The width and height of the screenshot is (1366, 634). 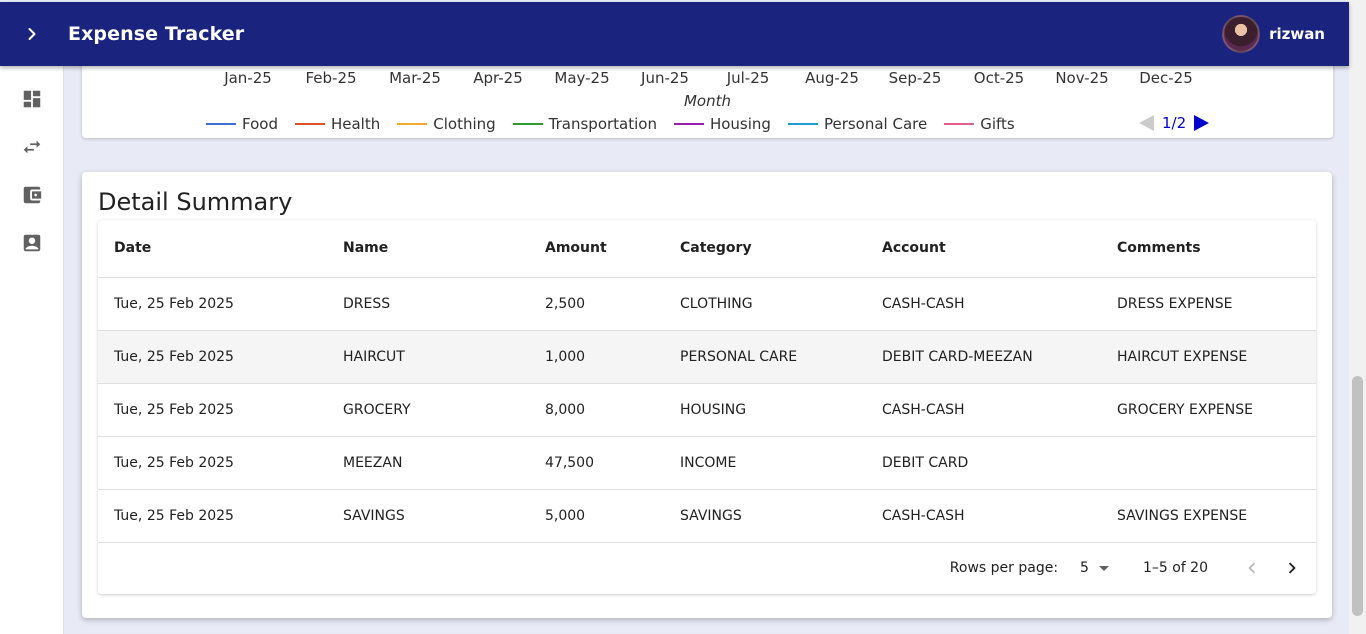 I want to click on dashboard-icon, so click(x=32, y=99).